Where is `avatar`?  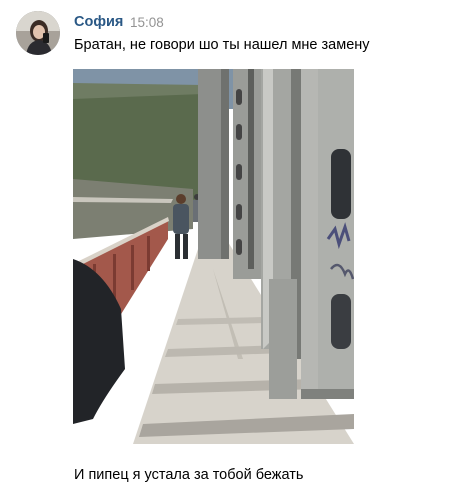 avatar is located at coordinates (38, 33).